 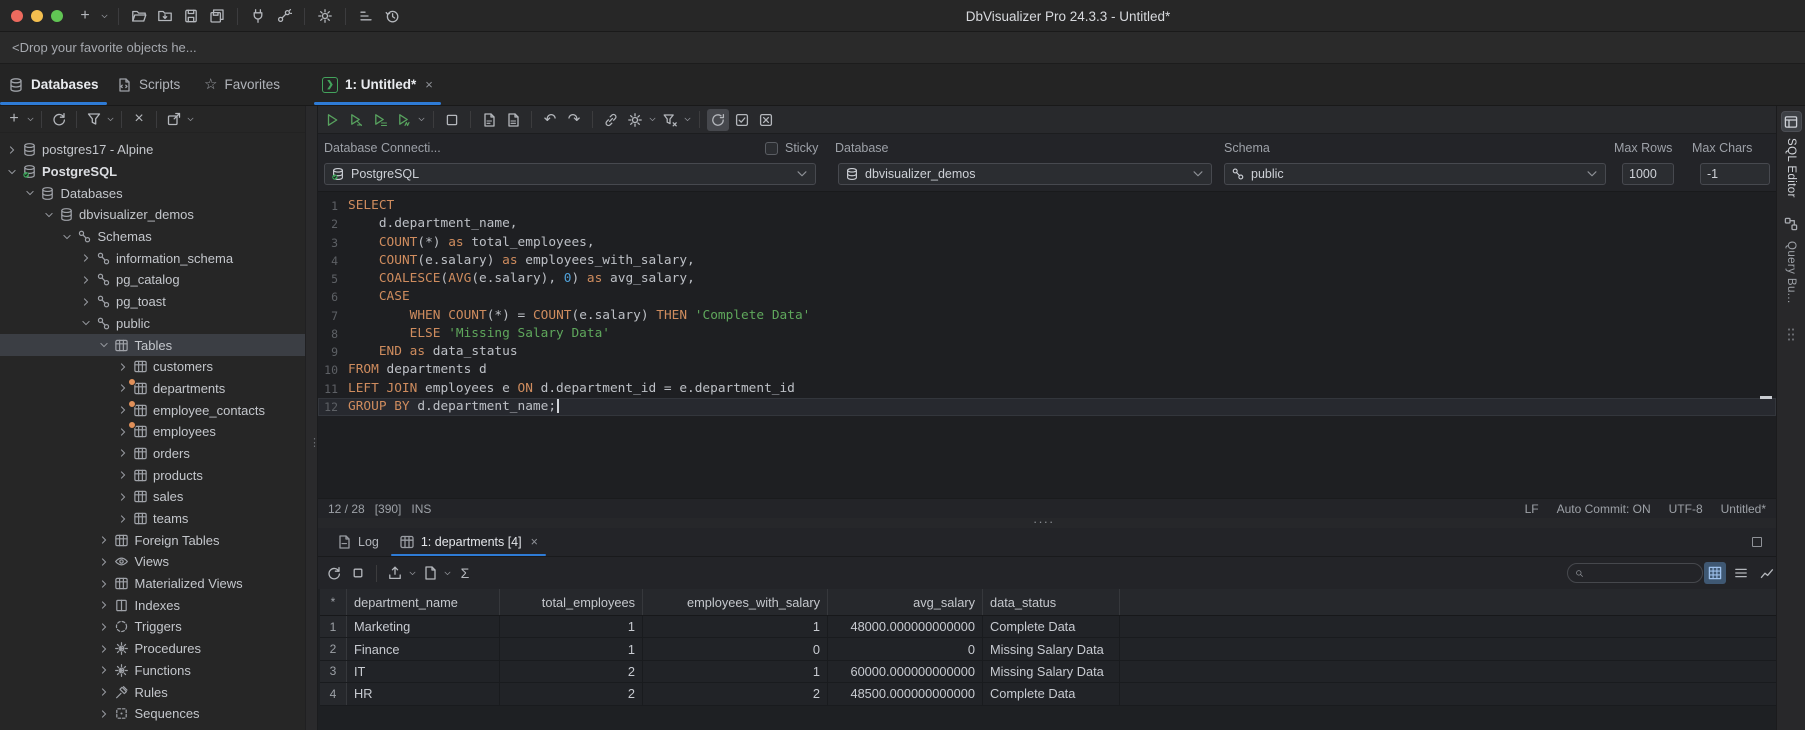 What do you see at coordinates (152, 302) in the screenshot?
I see `tree-item-pg-toast: pg_toast` at bounding box center [152, 302].